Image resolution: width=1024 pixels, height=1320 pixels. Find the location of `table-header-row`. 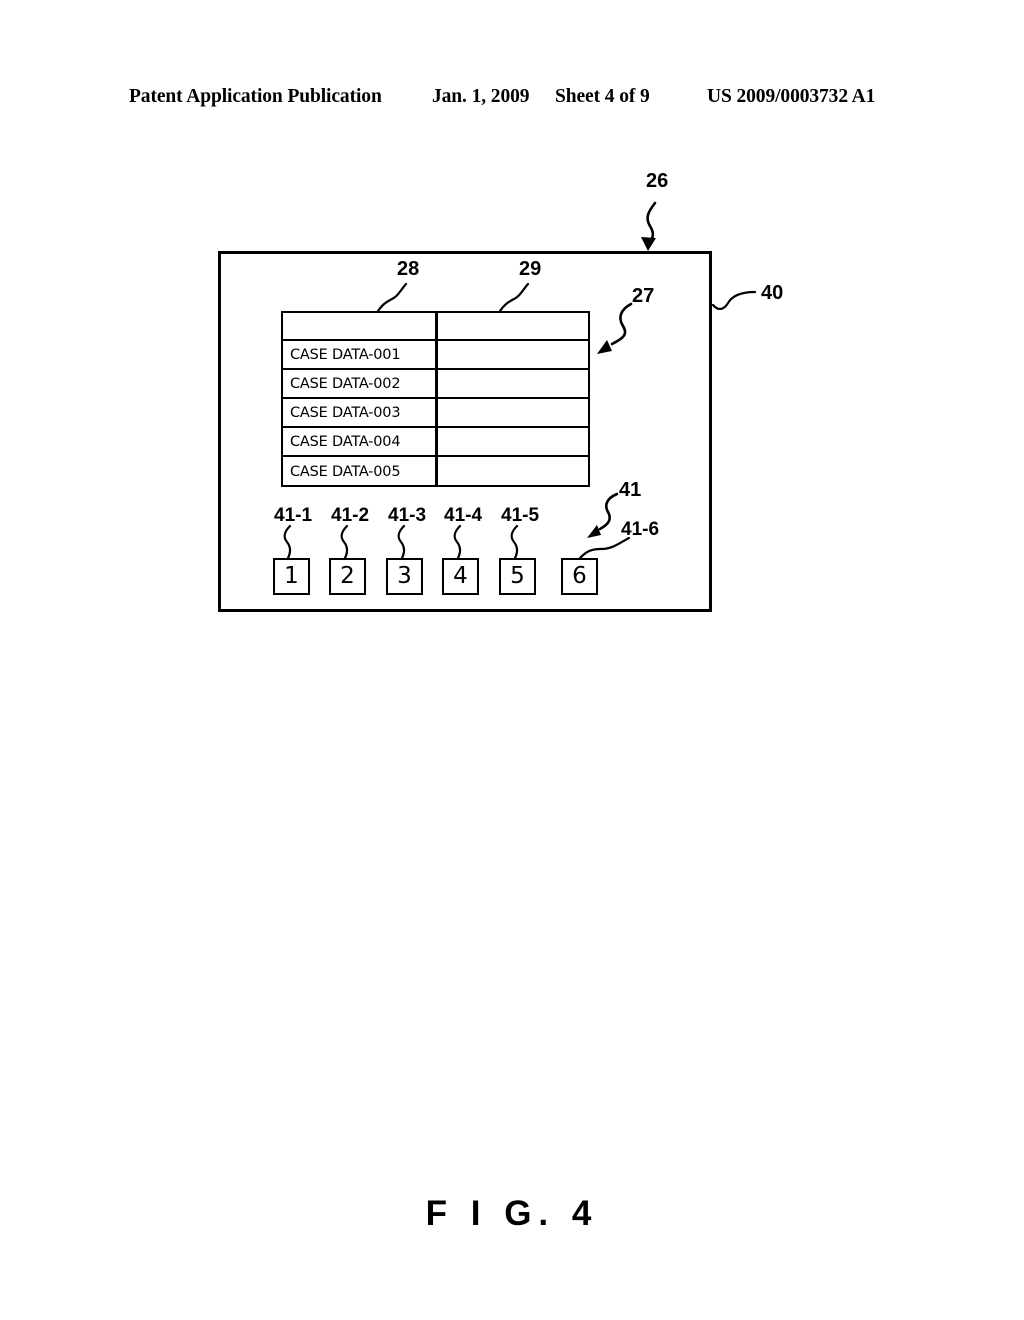

table-header-row is located at coordinates (435, 327).